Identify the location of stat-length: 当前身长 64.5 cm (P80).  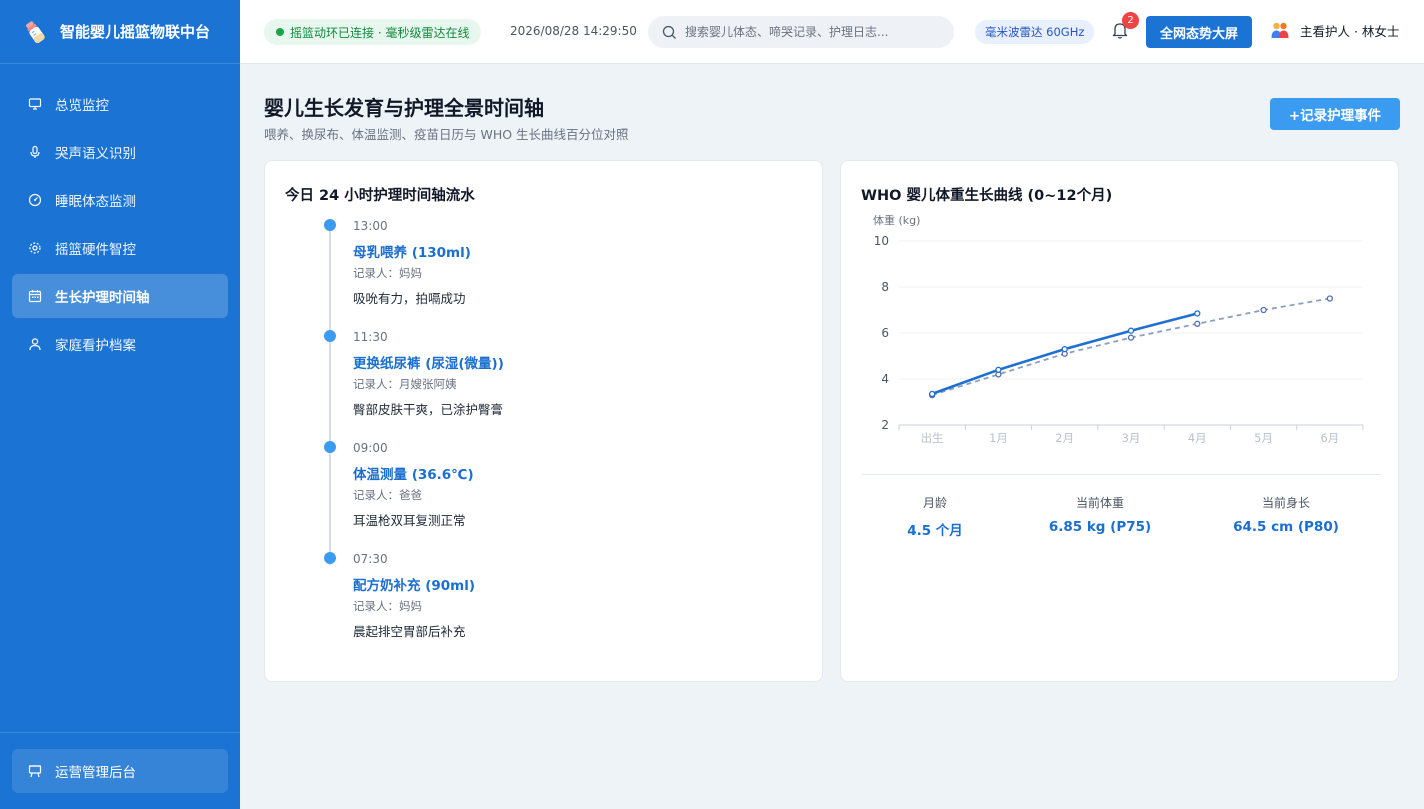
(1286, 514).